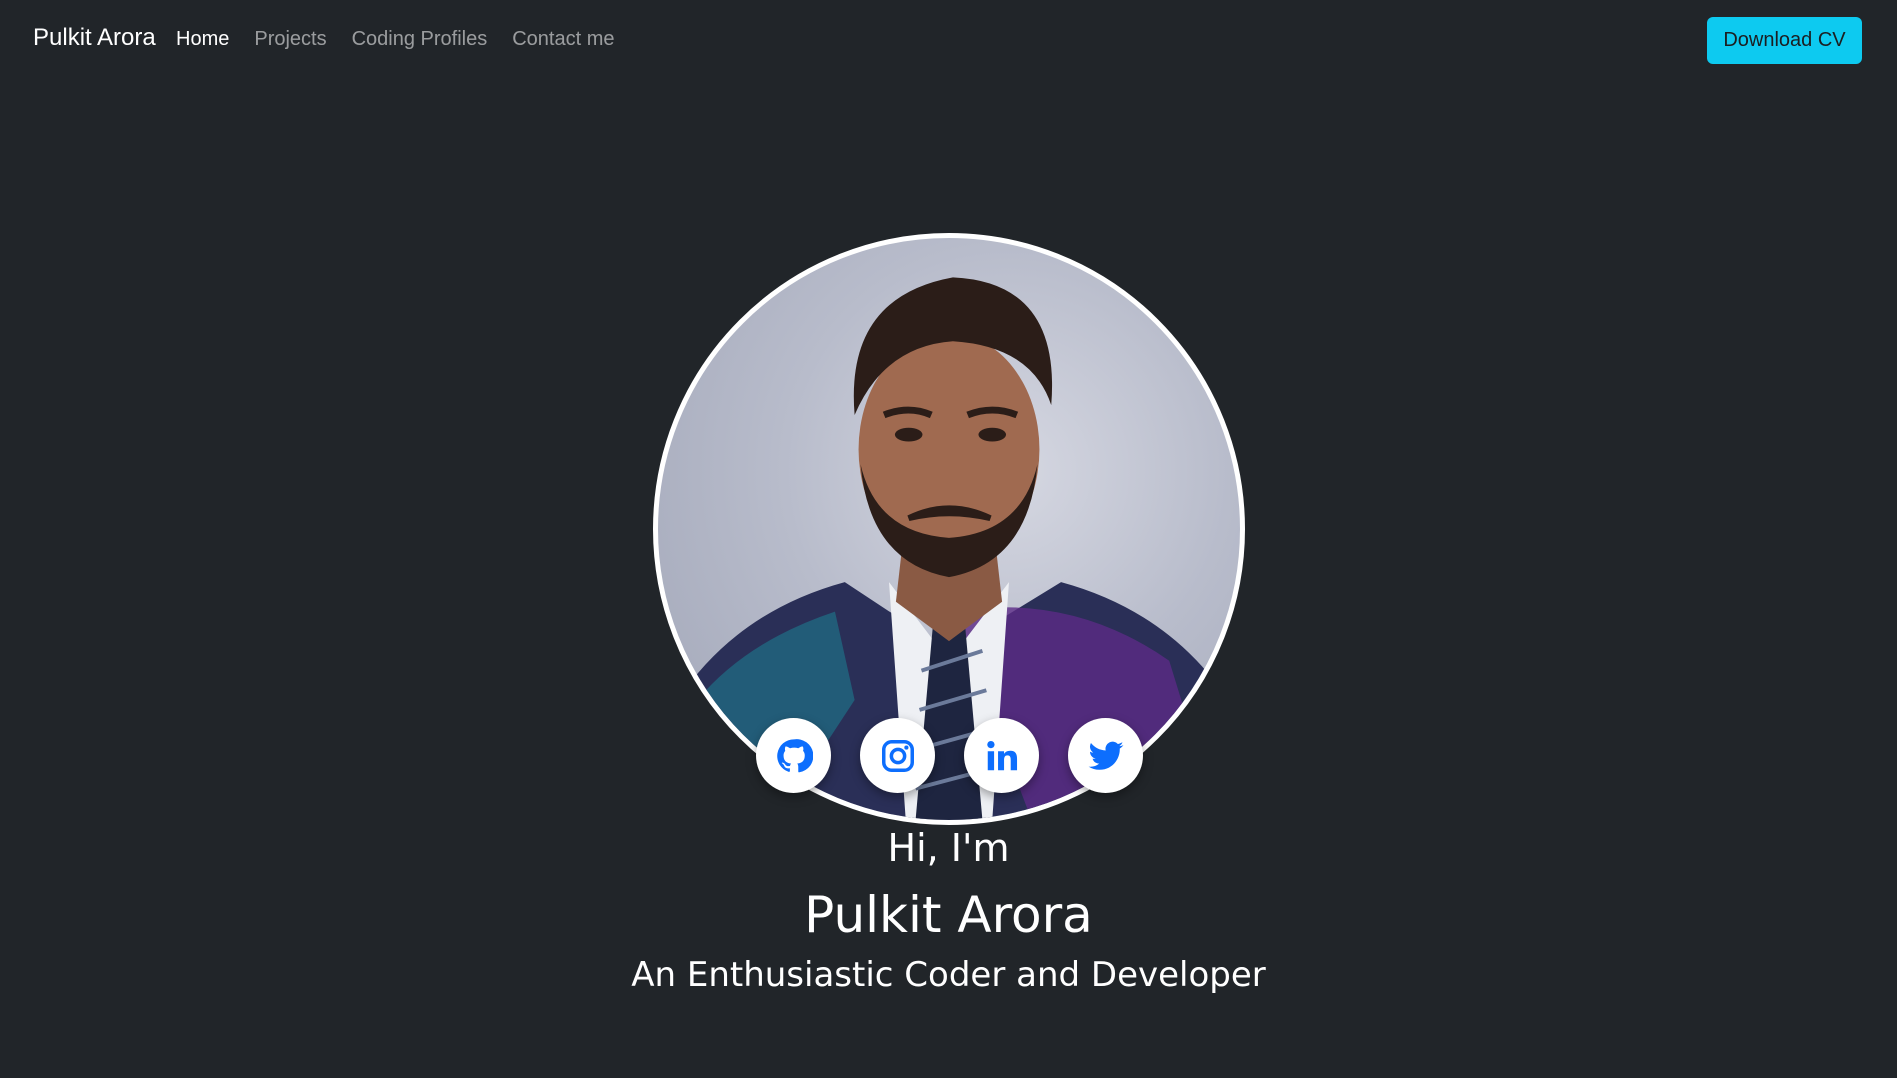 This screenshot has width=1897, height=1078. I want to click on linkedin-icon, so click(1001, 755).